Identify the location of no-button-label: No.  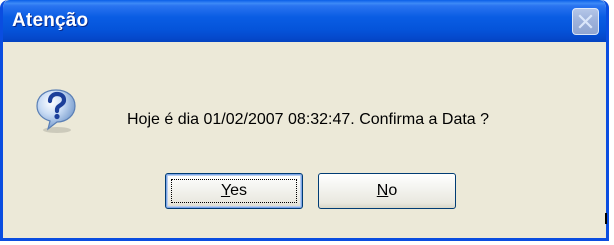
(387, 191).